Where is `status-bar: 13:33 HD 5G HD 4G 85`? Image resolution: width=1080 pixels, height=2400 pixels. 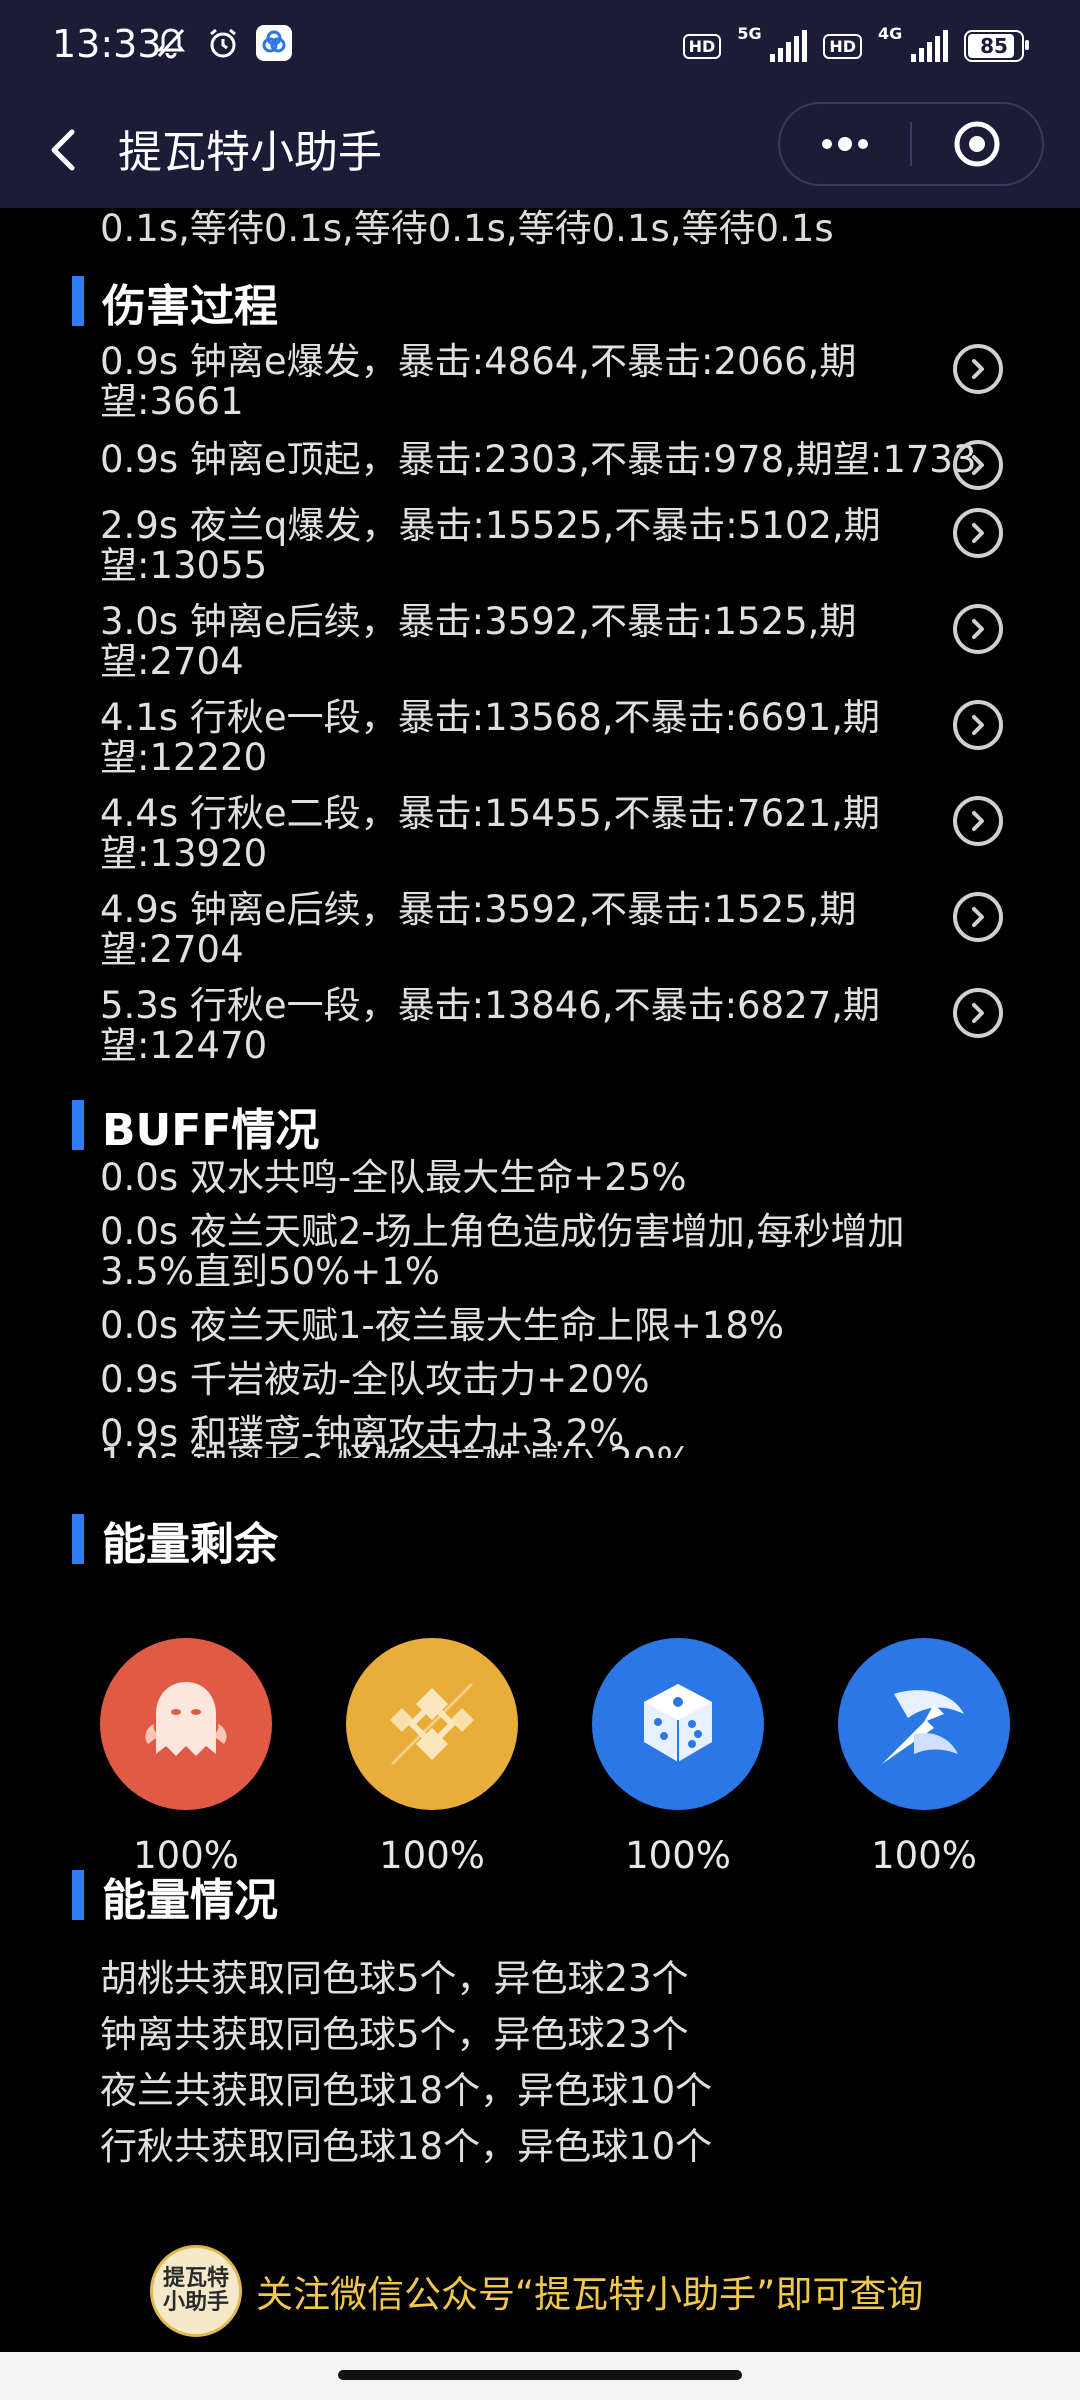
status-bar: 13:33 HD 5G HD 4G 85 is located at coordinates (540, 48).